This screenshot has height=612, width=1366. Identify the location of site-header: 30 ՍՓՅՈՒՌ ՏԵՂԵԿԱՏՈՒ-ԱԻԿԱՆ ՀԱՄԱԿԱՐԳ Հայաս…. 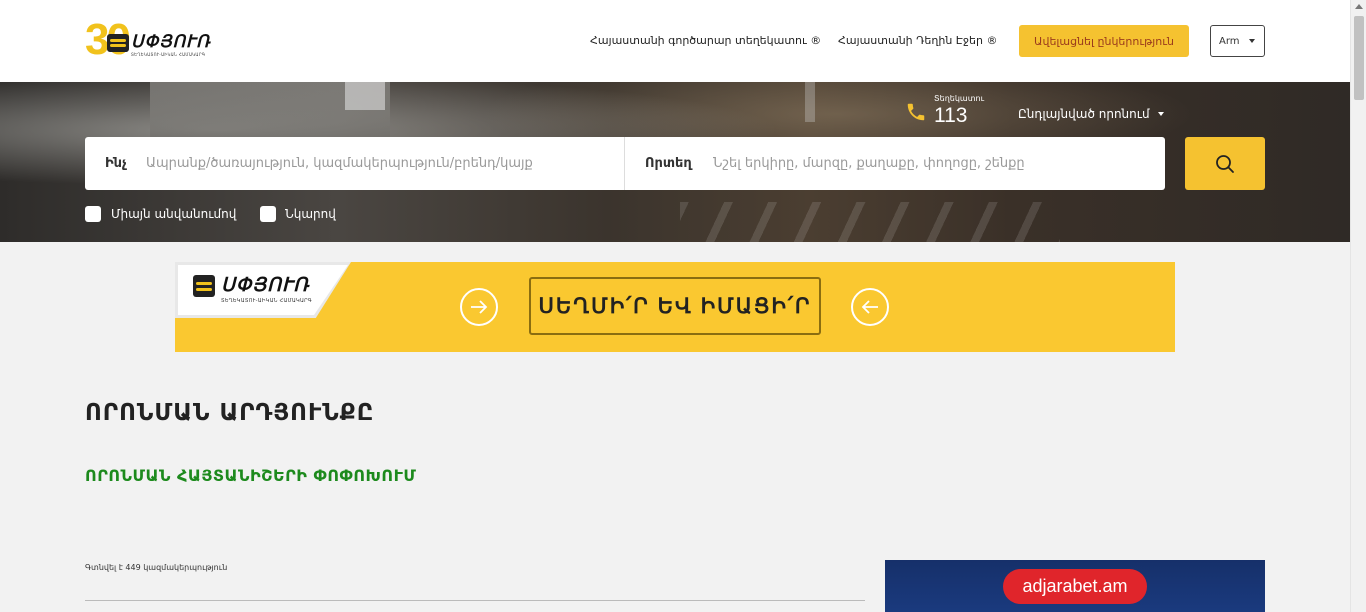
(675, 41).